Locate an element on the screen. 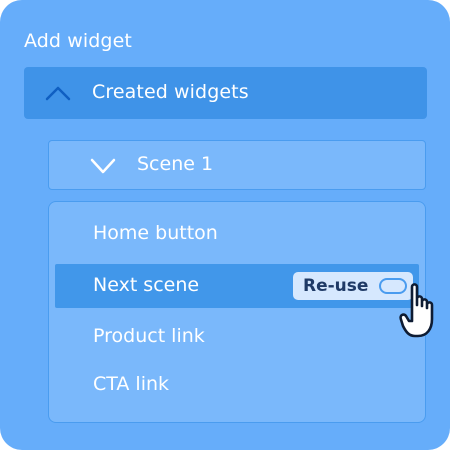 Image resolution: width=450 pixels, height=450 pixels. section-label: Created widgets is located at coordinates (170, 92).